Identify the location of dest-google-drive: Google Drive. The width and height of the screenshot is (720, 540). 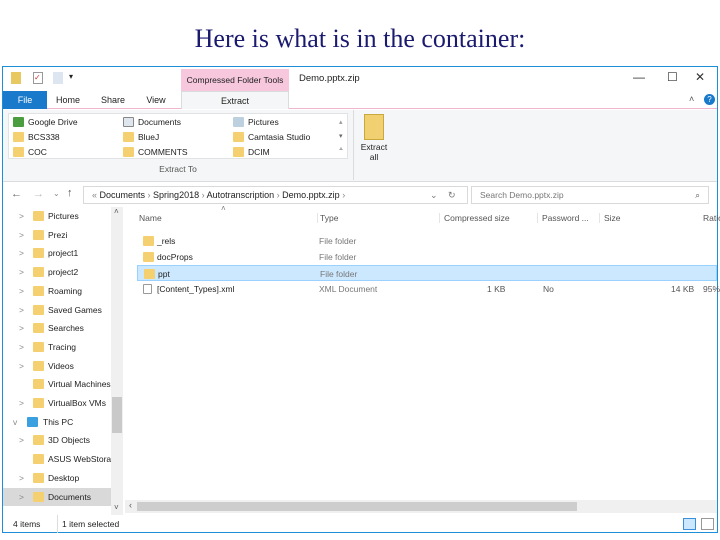
(45, 122).